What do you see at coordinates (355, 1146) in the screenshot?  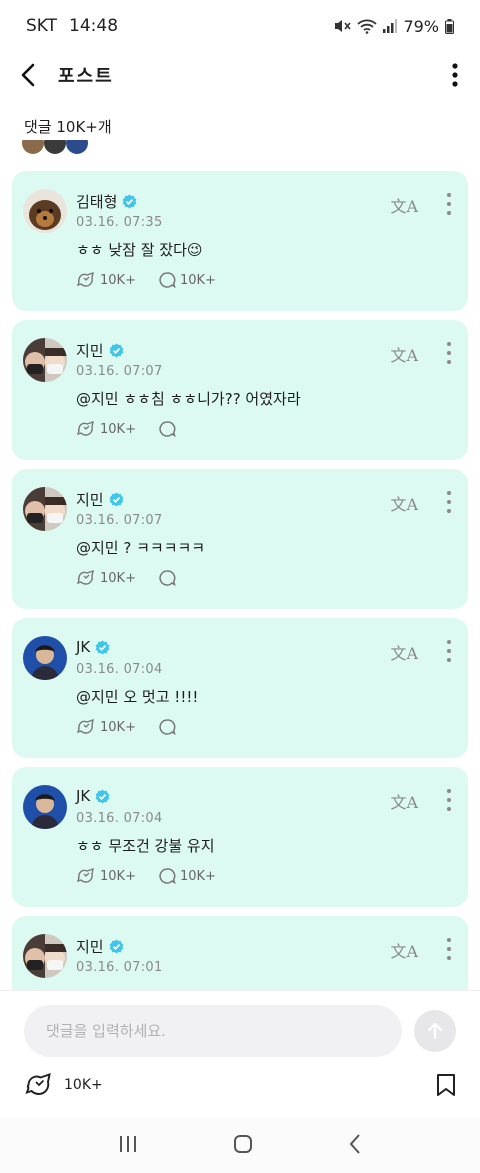 I see `nav-back-button` at bounding box center [355, 1146].